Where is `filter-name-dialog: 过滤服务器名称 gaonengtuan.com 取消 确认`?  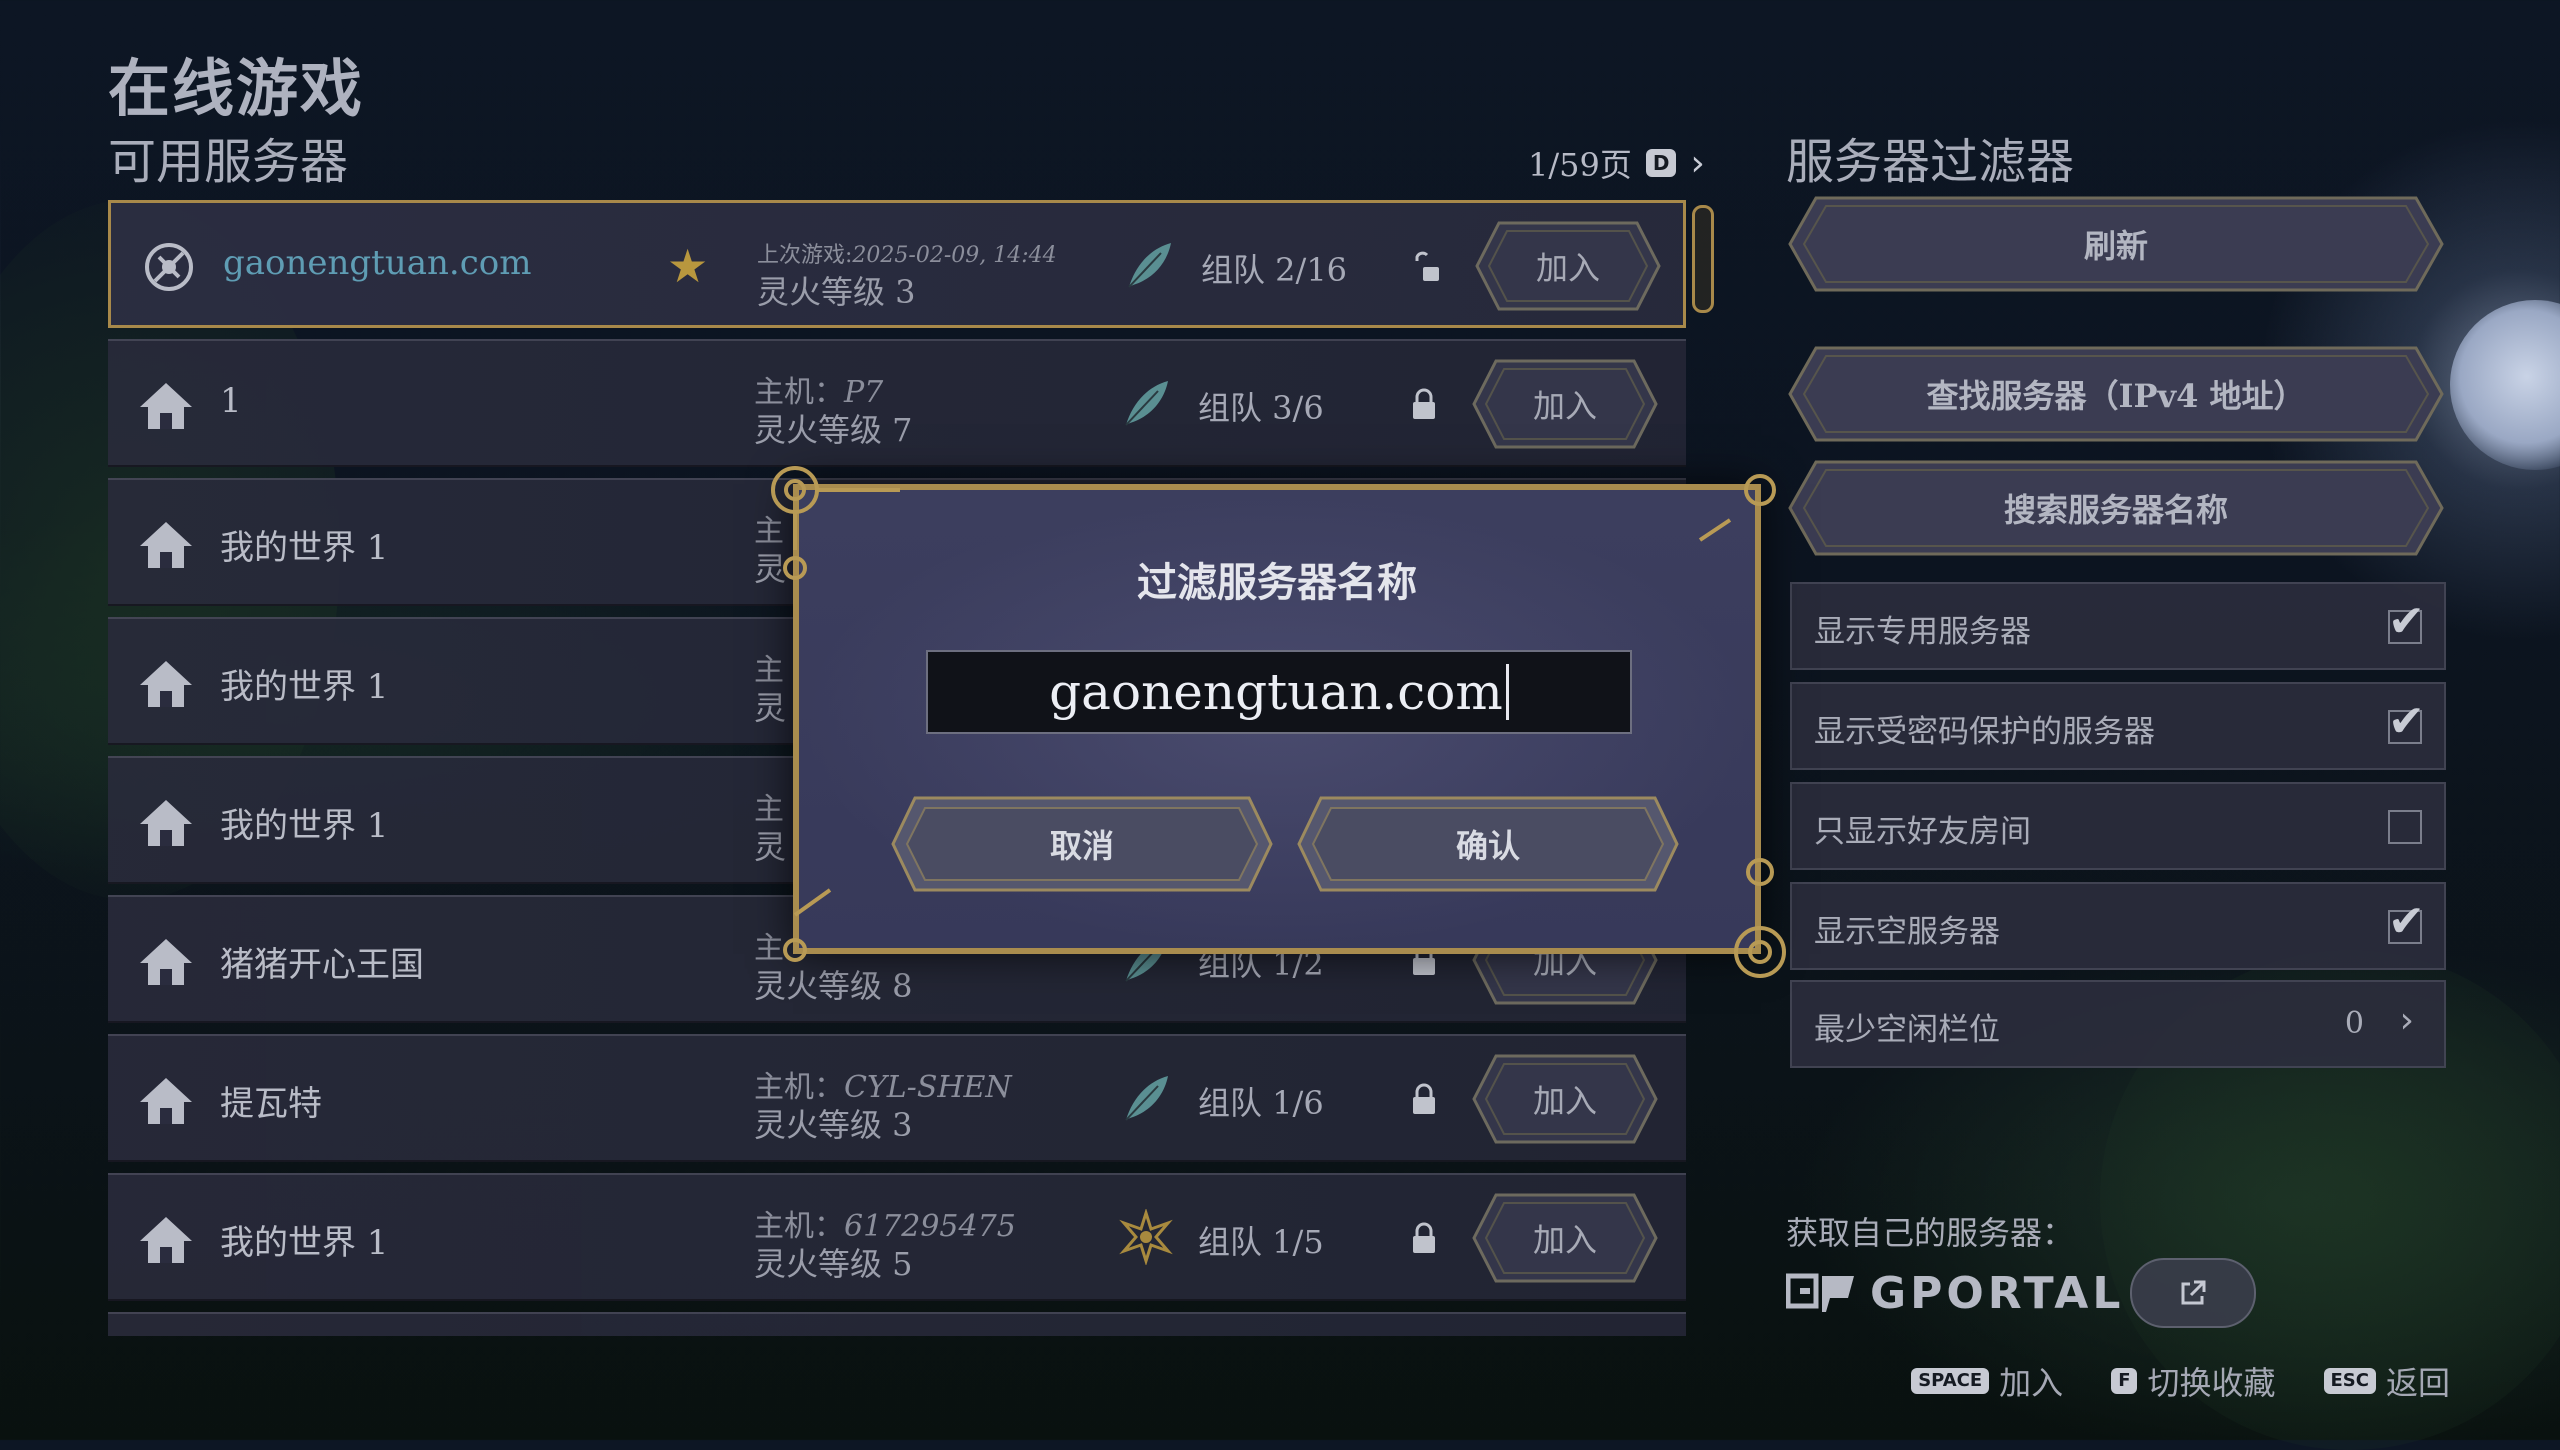 filter-name-dialog: 过滤服务器名称 gaonengtuan.com 取消 确认 is located at coordinates (1277, 719).